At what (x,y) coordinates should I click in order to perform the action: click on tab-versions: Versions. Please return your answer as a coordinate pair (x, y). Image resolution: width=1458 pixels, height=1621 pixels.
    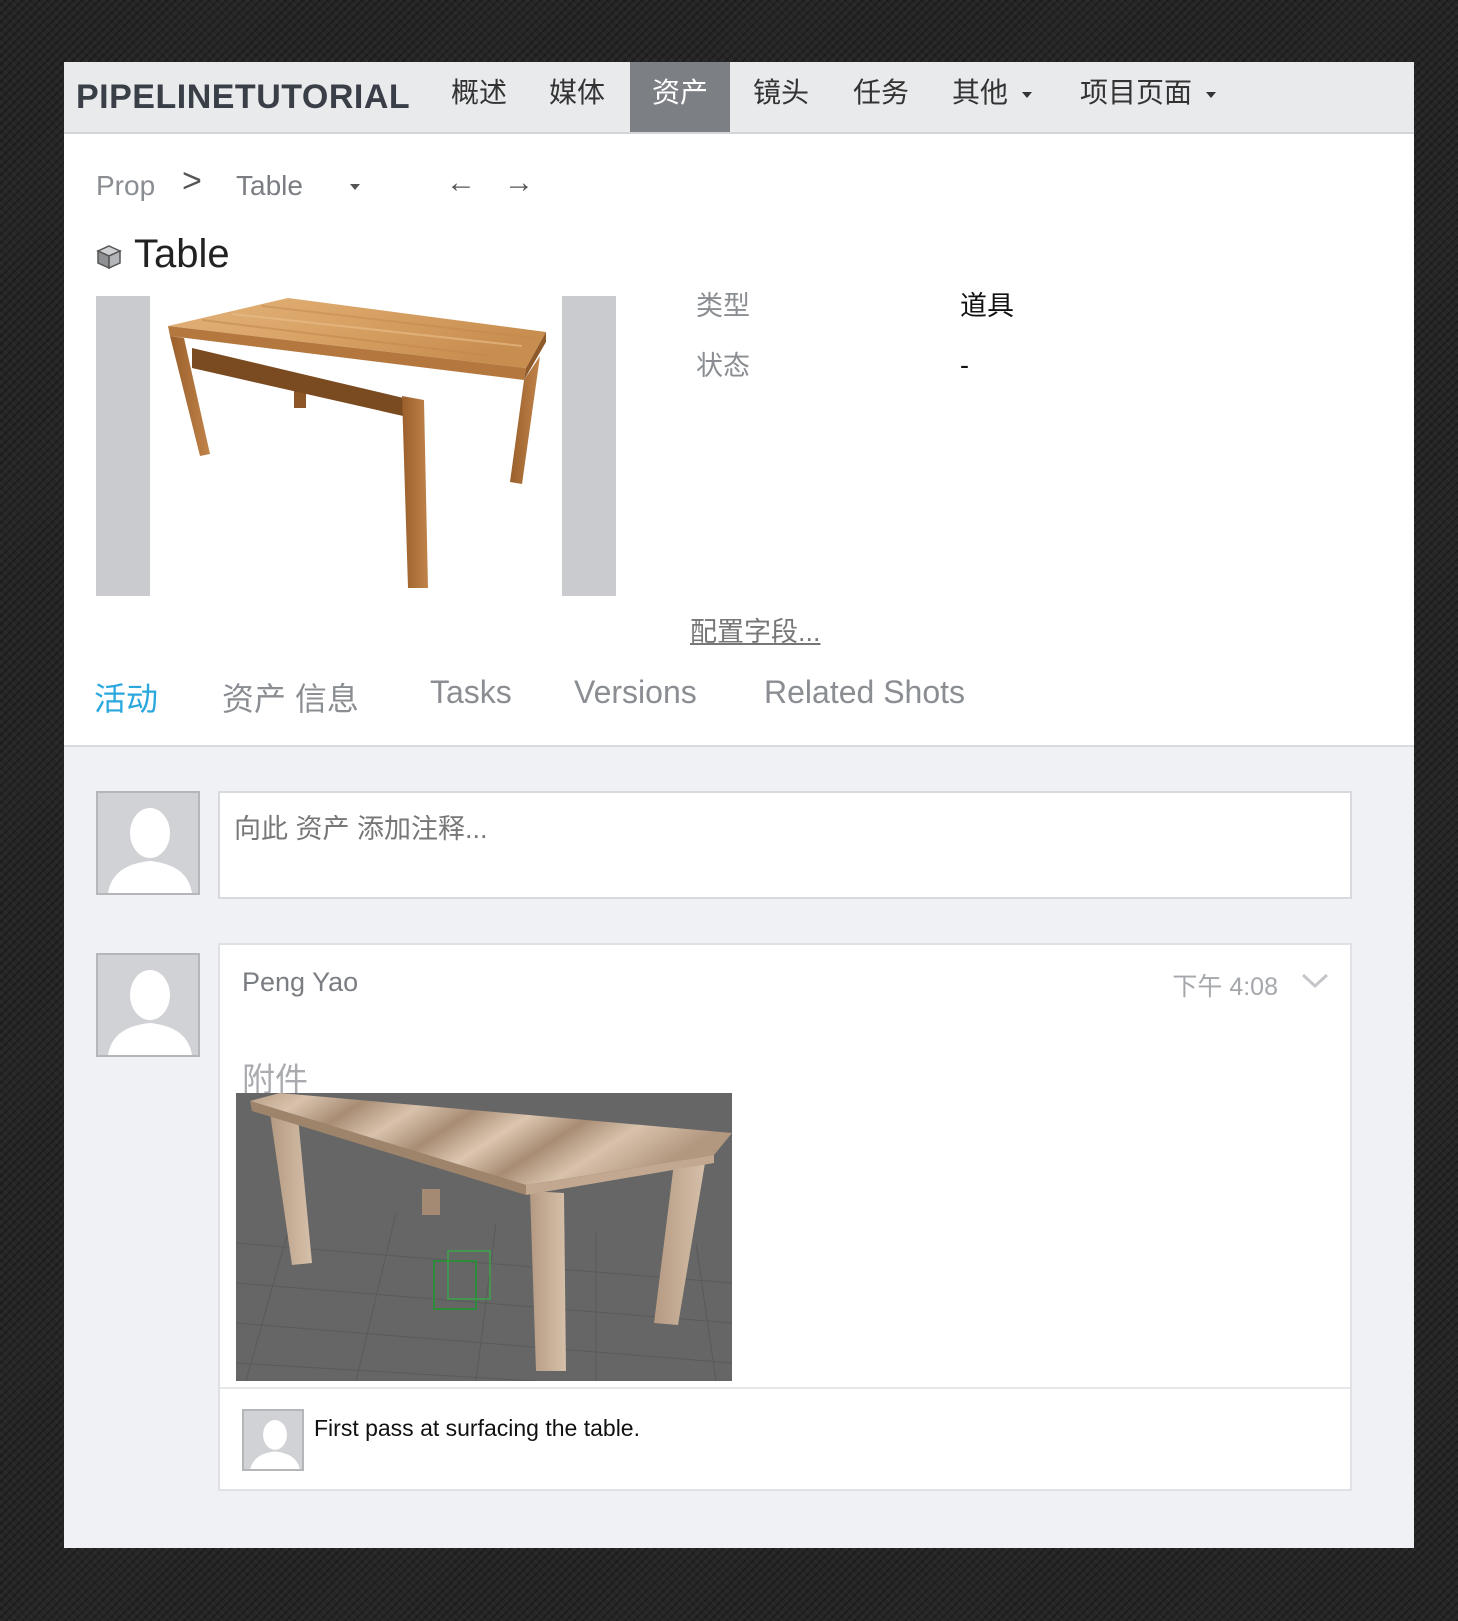
    Looking at the image, I should click on (635, 692).